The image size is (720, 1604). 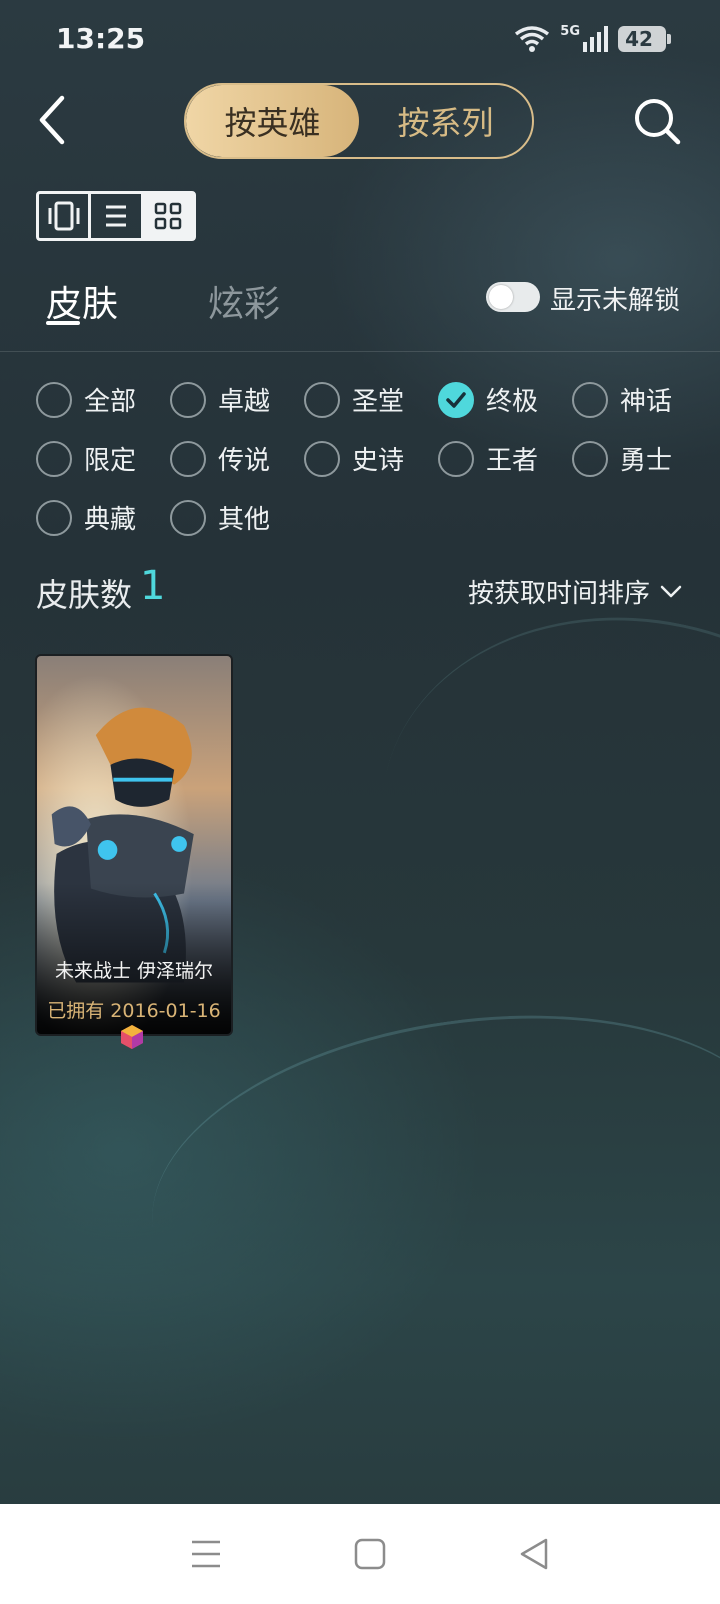 I want to click on checkmark-icon, so click(x=456, y=399).